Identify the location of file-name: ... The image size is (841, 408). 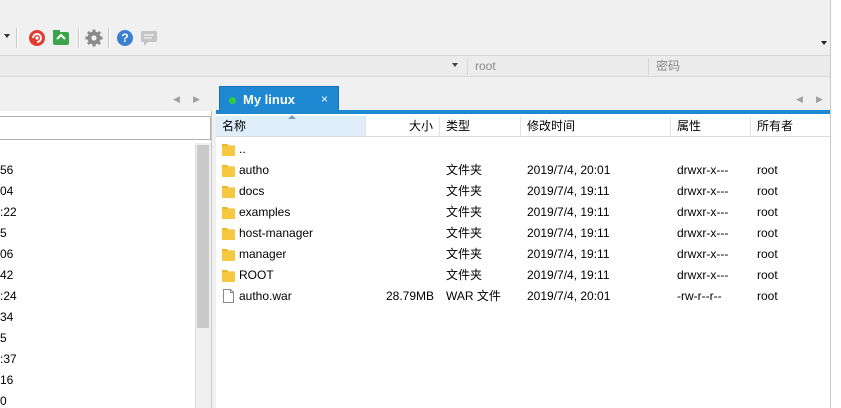
(242, 149).